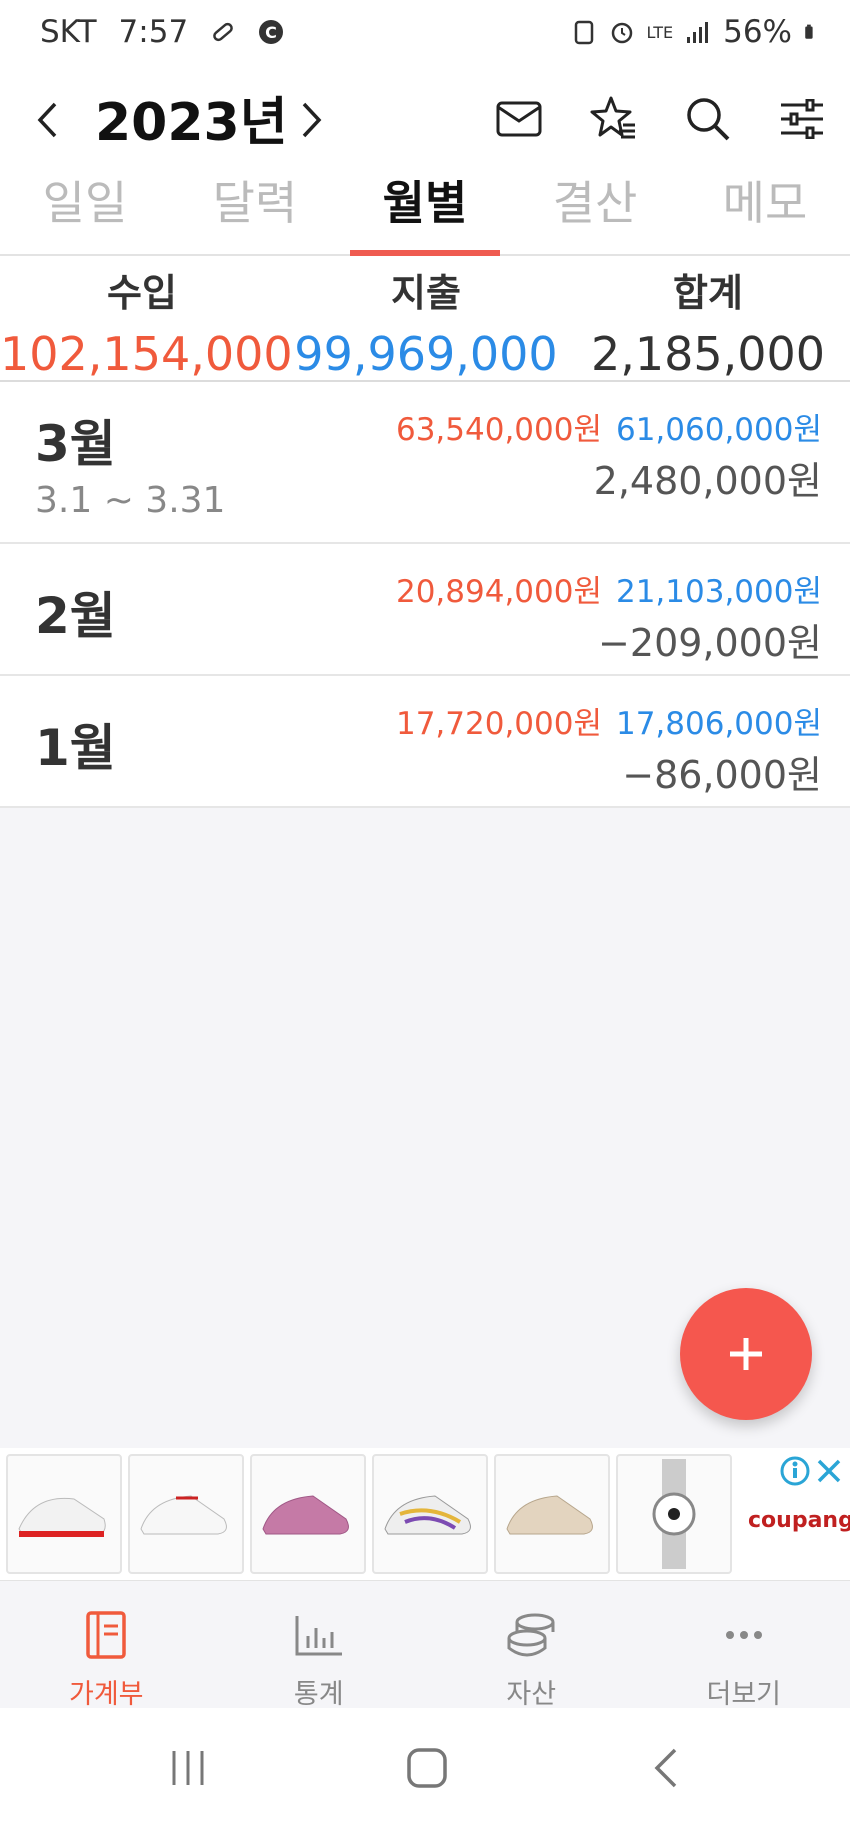 The width and height of the screenshot is (850, 1823). Describe the element at coordinates (722, 775) in the screenshot. I see `month-total: −86,000원` at that location.